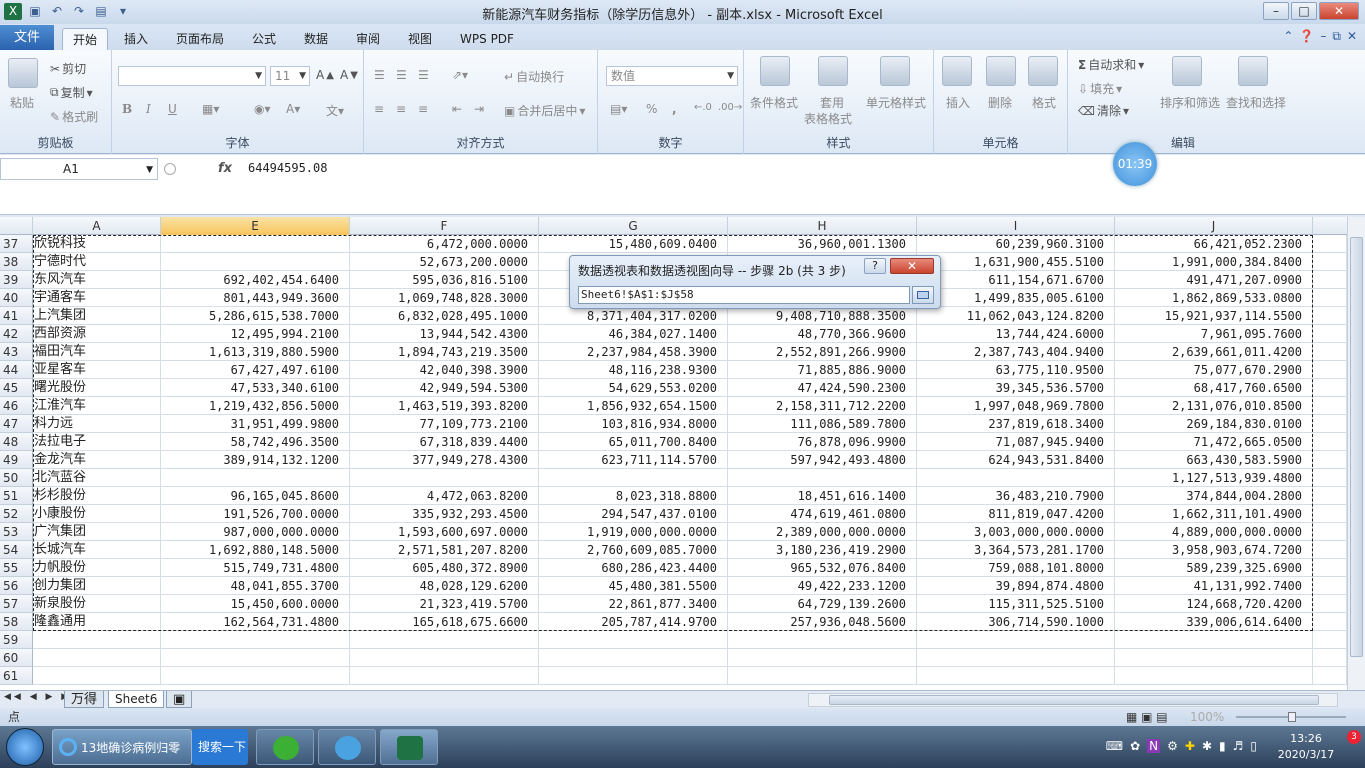 This screenshot has width=1365, height=768. What do you see at coordinates (1339, 11) in the screenshot?
I see `close-button: ✕` at bounding box center [1339, 11].